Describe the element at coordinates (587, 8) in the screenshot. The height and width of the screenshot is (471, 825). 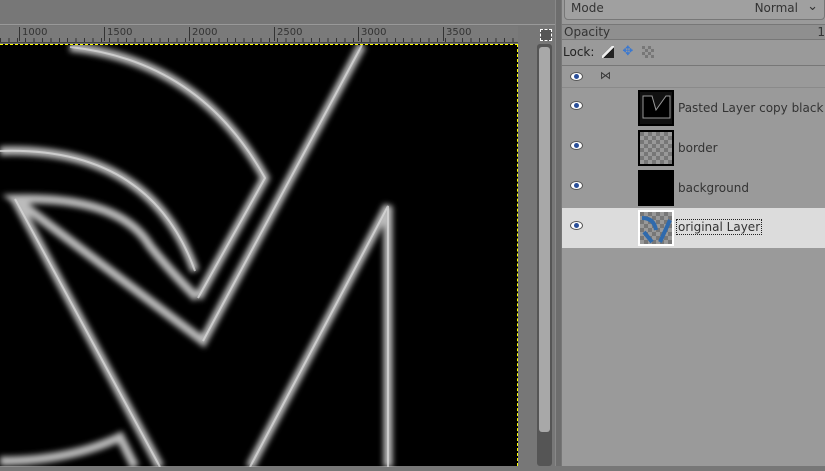
I see `mode-label: Mode` at that location.